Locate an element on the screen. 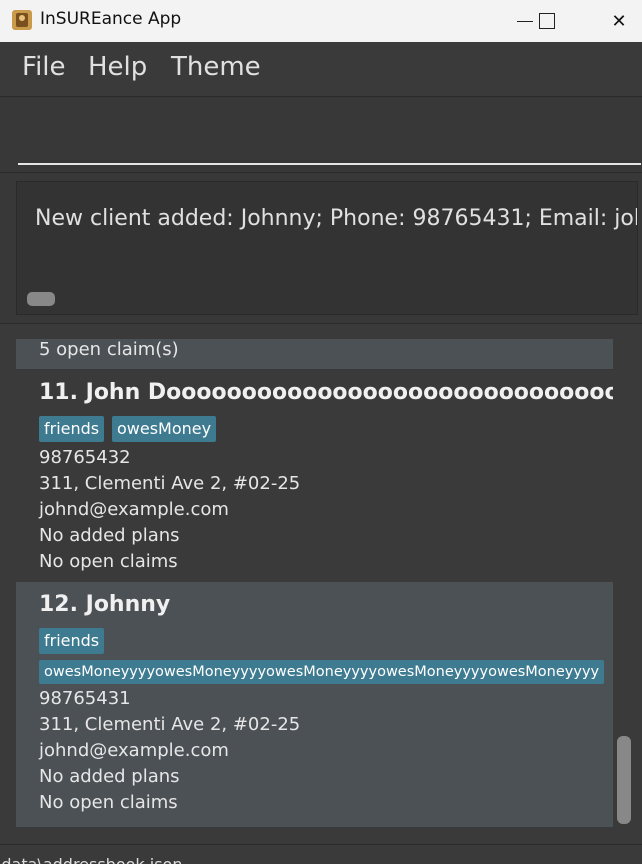  horizontal-scrollbar is located at coordinates (41, 299).